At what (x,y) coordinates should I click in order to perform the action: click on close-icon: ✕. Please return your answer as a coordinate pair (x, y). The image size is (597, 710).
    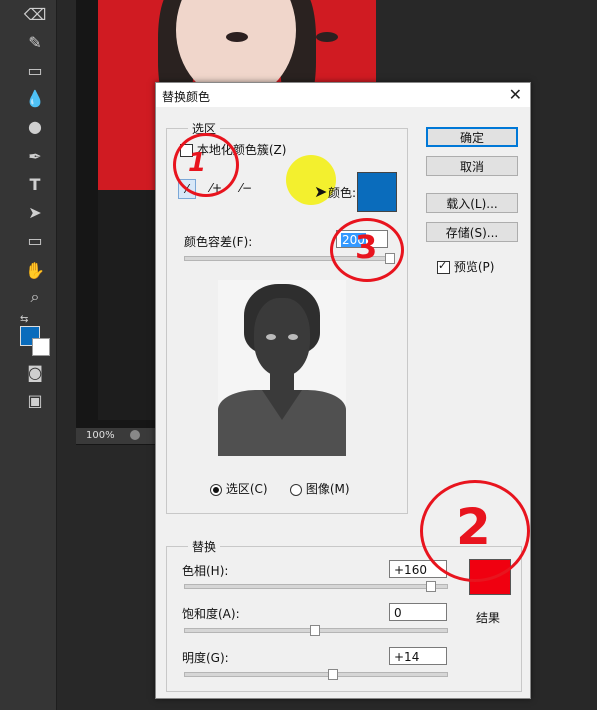
    Looking at the image, I should click on (515, 94).